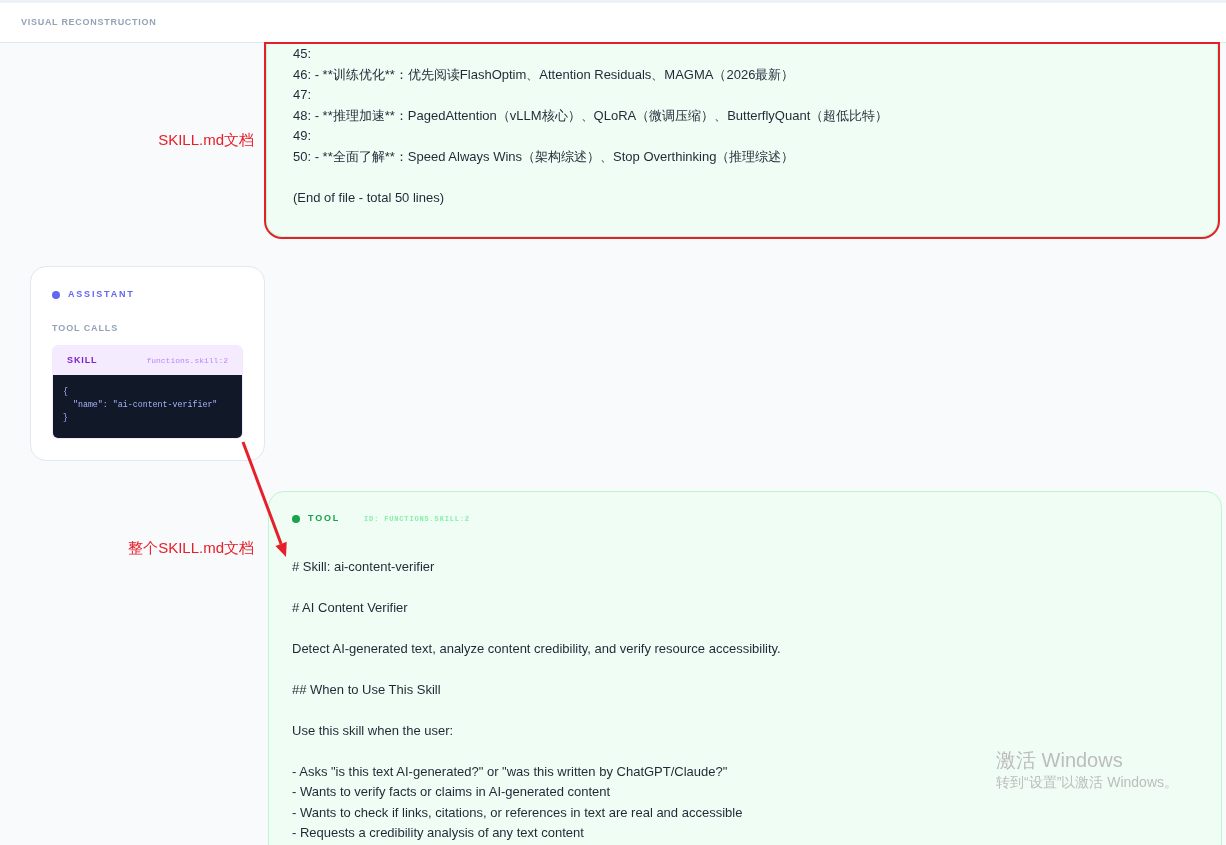  I want to click on text-line: ## When to Use This Skill, so click(366, 689).